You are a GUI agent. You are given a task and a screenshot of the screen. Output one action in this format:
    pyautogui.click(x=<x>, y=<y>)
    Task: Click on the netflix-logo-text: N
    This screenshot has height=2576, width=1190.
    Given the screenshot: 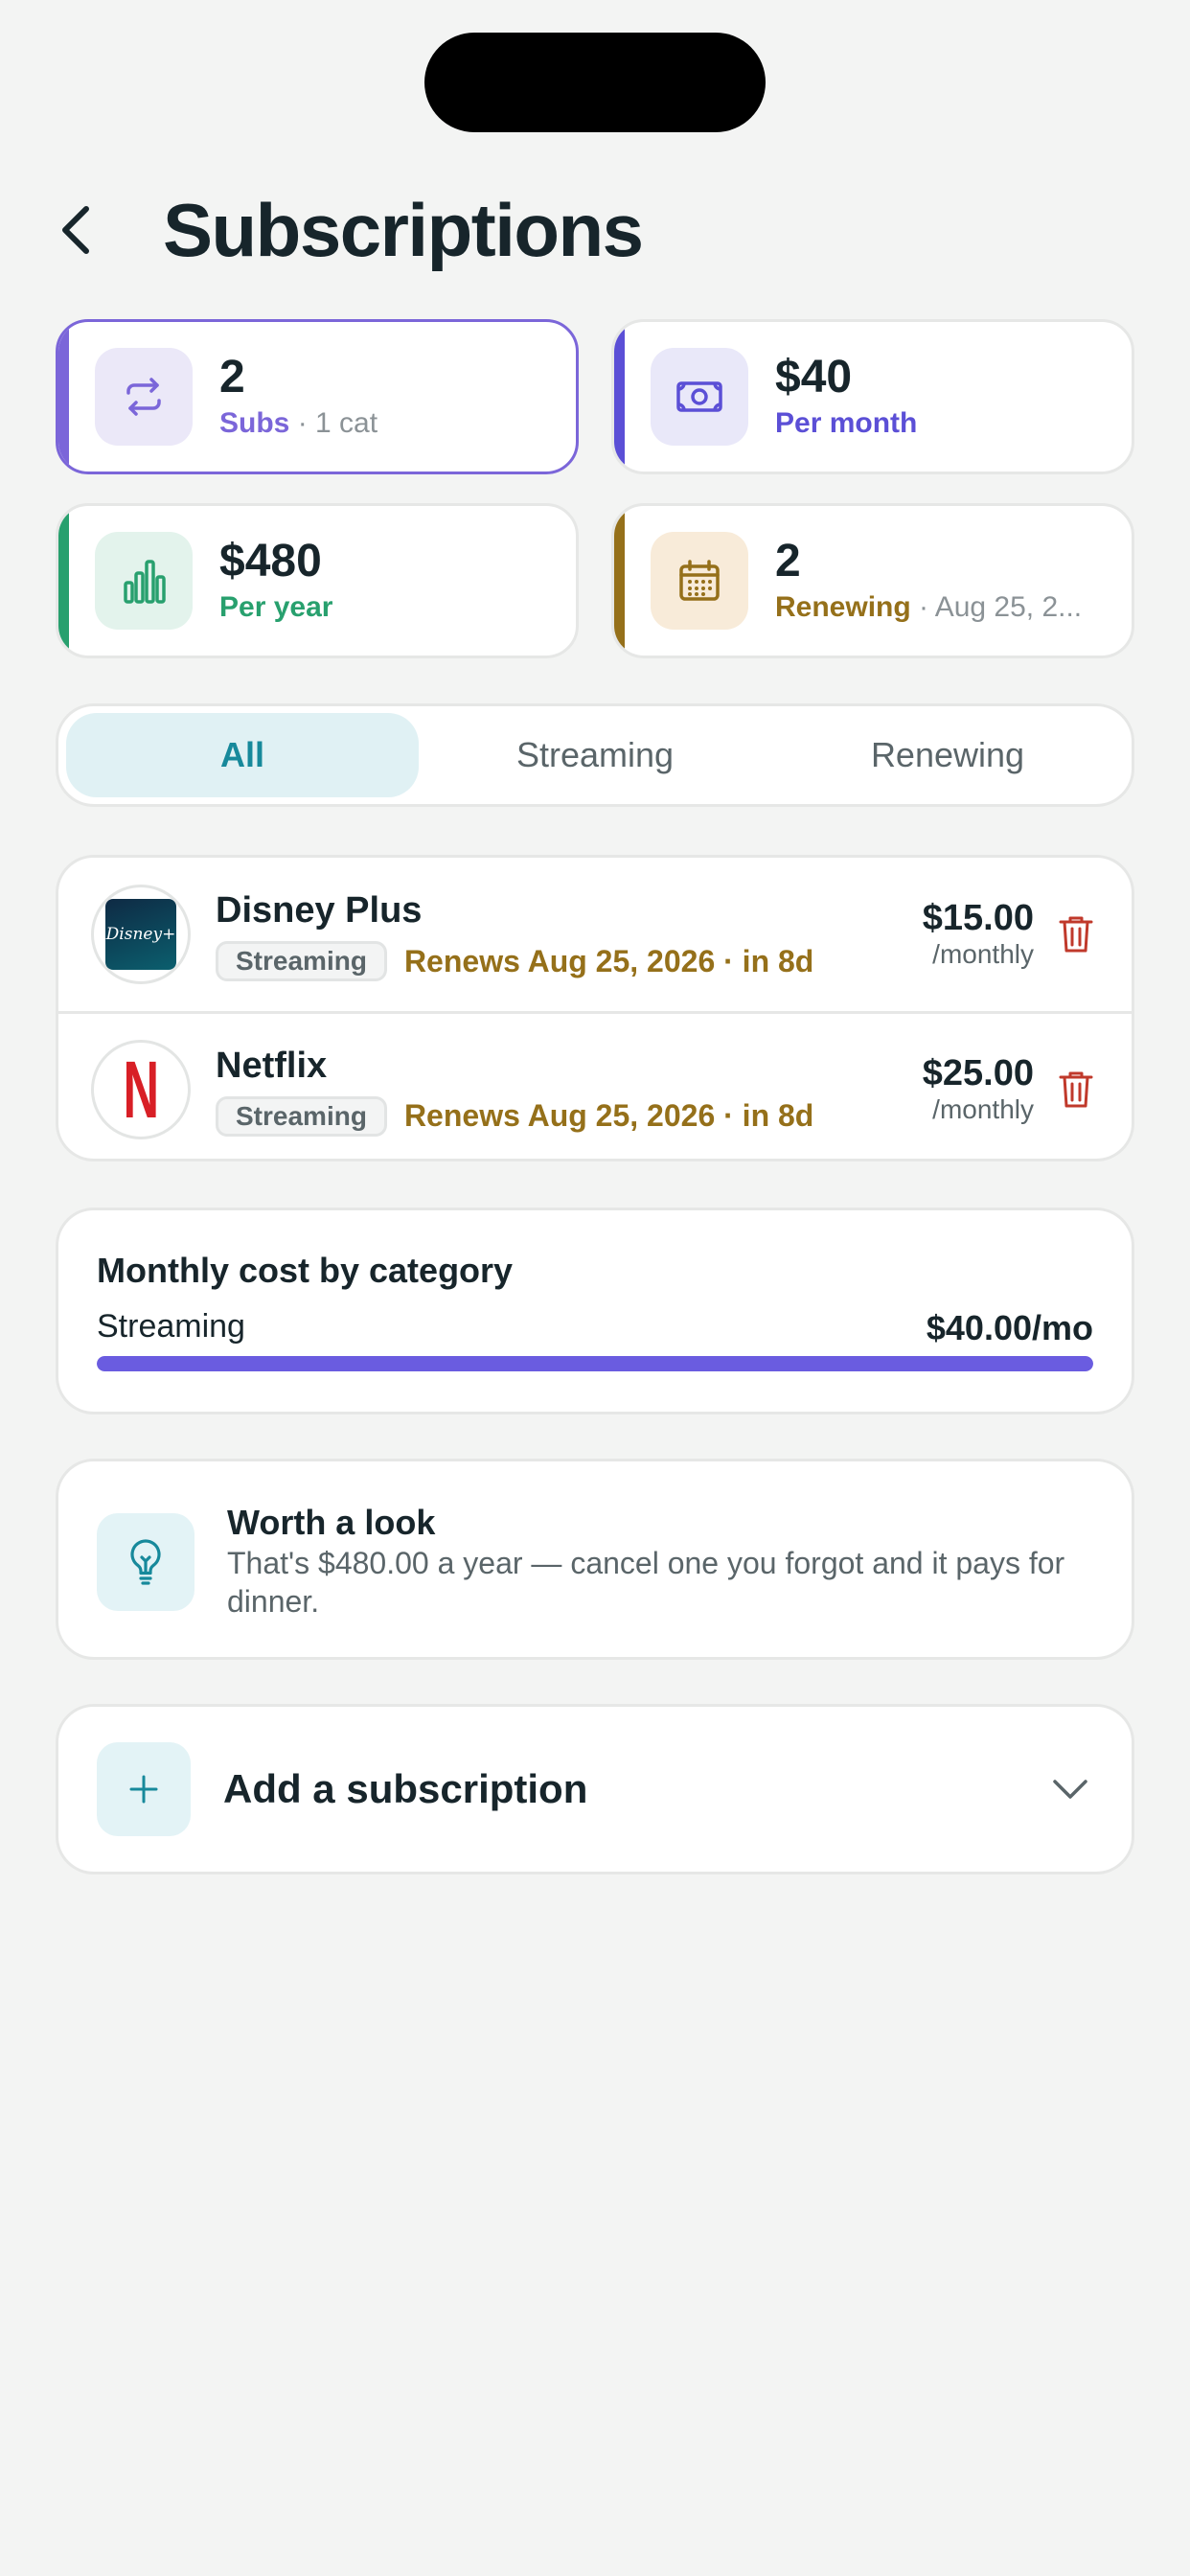 What is the action you would take?
    pyautogui.click(x=141, y=1089)
    